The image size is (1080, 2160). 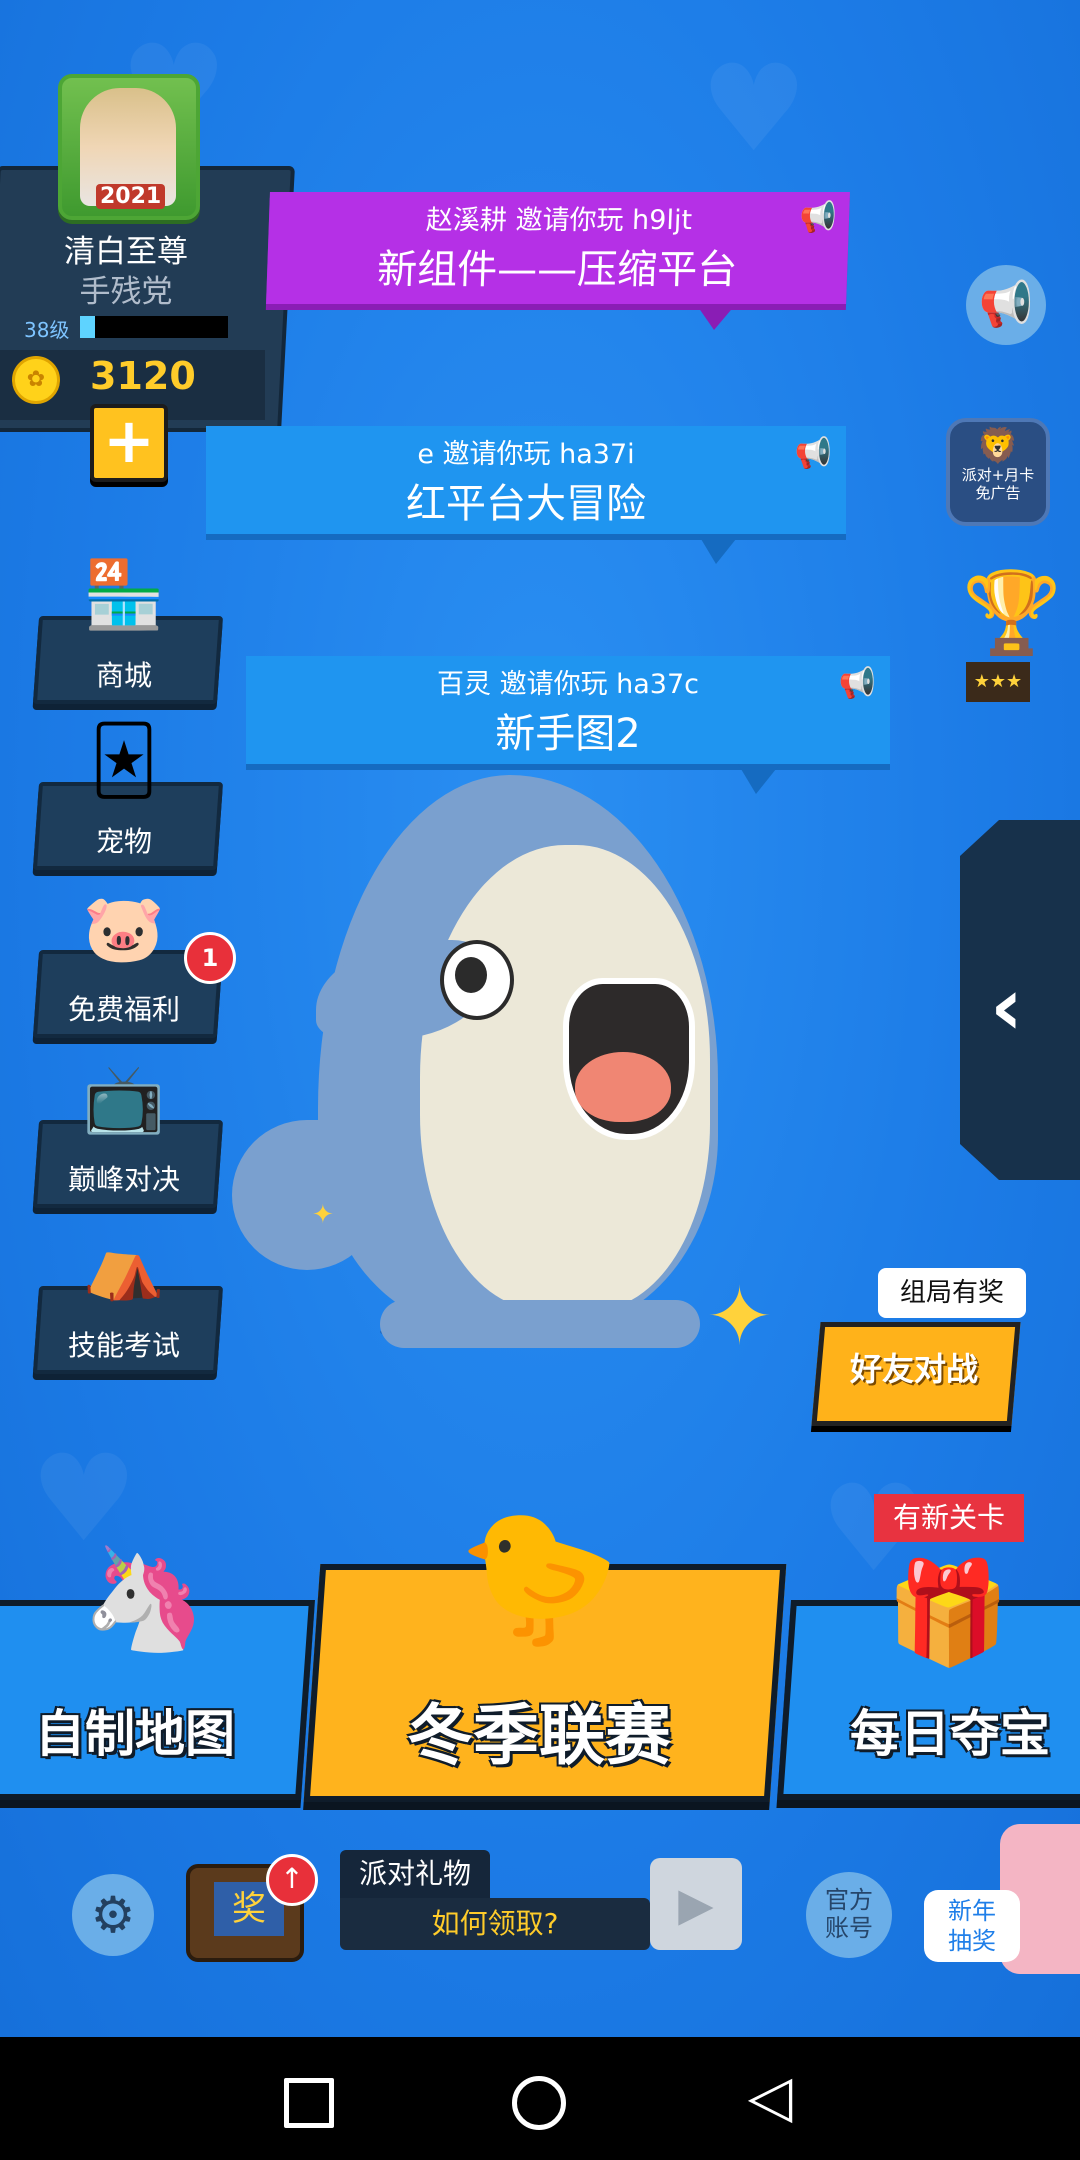 I want to click on xp-bar, so click(x=154, y=327).